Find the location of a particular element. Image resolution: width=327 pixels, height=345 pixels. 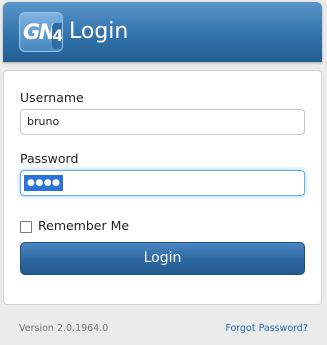

version-text: Version 2.0.1964.0 is located at coordinates (64, 328).